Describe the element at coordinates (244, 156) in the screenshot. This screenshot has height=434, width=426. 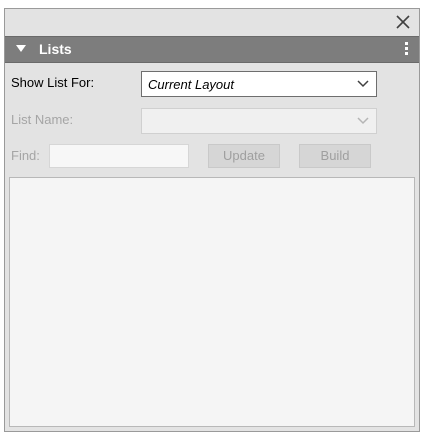
I see `update-button: Update` at that location.